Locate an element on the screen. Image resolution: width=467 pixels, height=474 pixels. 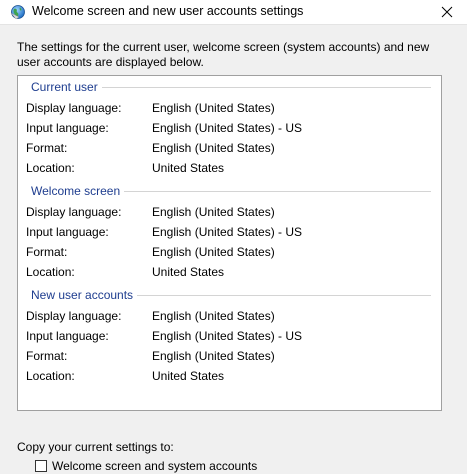
welcome-screen-checkbox is located at coordinates (41, 466).